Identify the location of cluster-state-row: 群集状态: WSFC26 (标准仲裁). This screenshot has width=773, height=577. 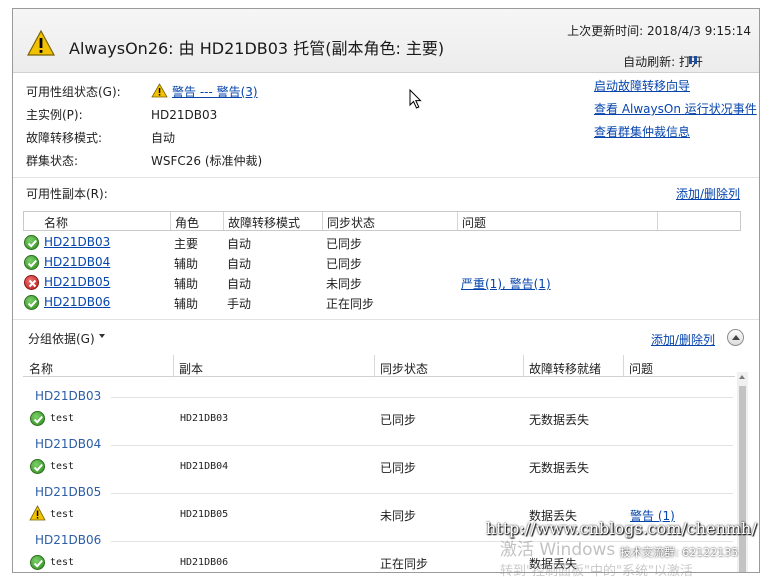
(144, 160).